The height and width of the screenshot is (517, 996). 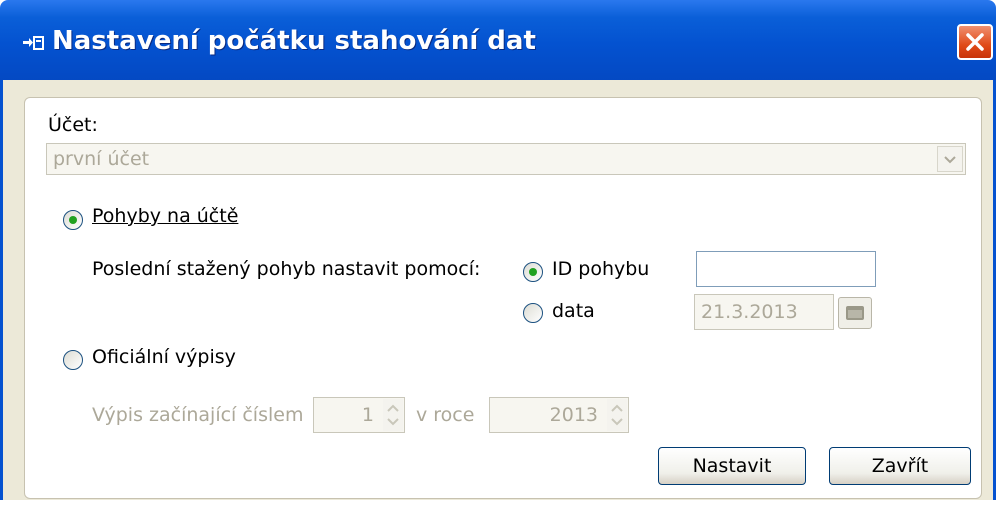 I want to click on movements-label: Pohyby na účtě, so click(x=165, y=216).